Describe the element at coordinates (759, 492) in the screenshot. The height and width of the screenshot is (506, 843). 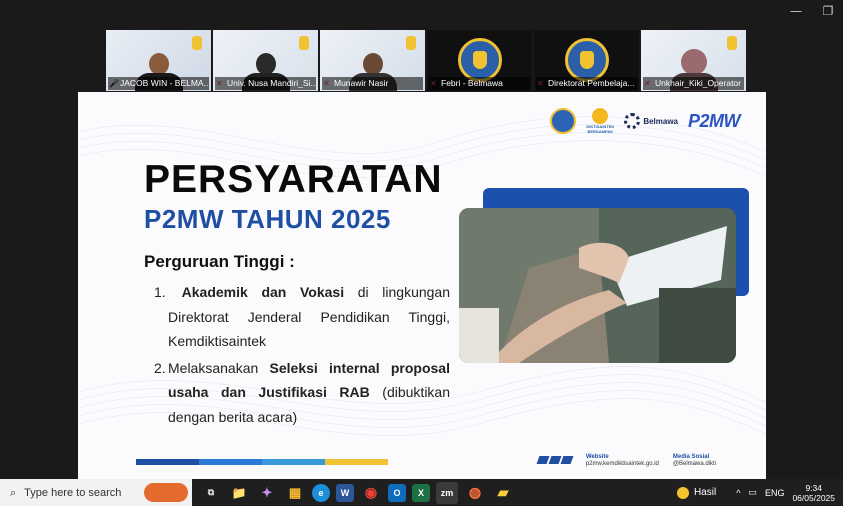
I see `system-tray: Hasil ^ ▭ ENG 9:34 06/05/2025` at that location.